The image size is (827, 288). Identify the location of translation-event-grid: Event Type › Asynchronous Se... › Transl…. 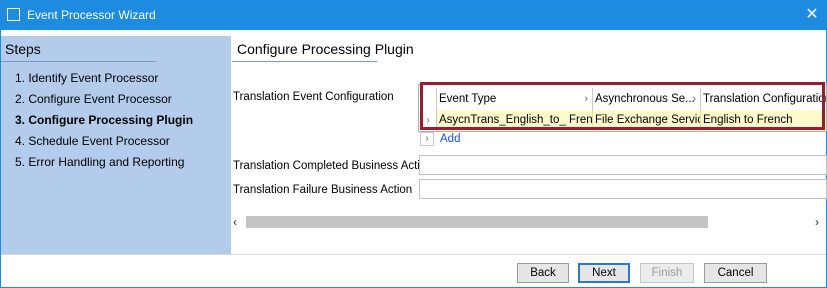
(622, 108).